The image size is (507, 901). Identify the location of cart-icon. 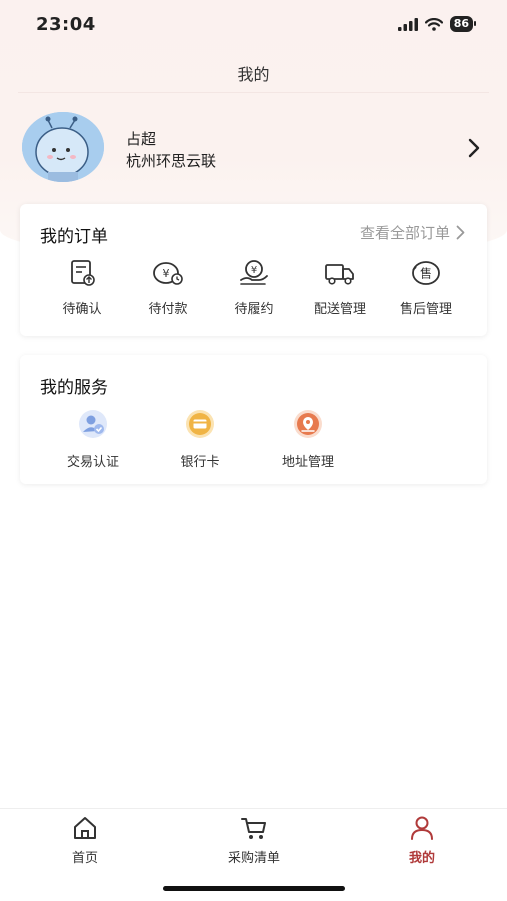
(253, 828).